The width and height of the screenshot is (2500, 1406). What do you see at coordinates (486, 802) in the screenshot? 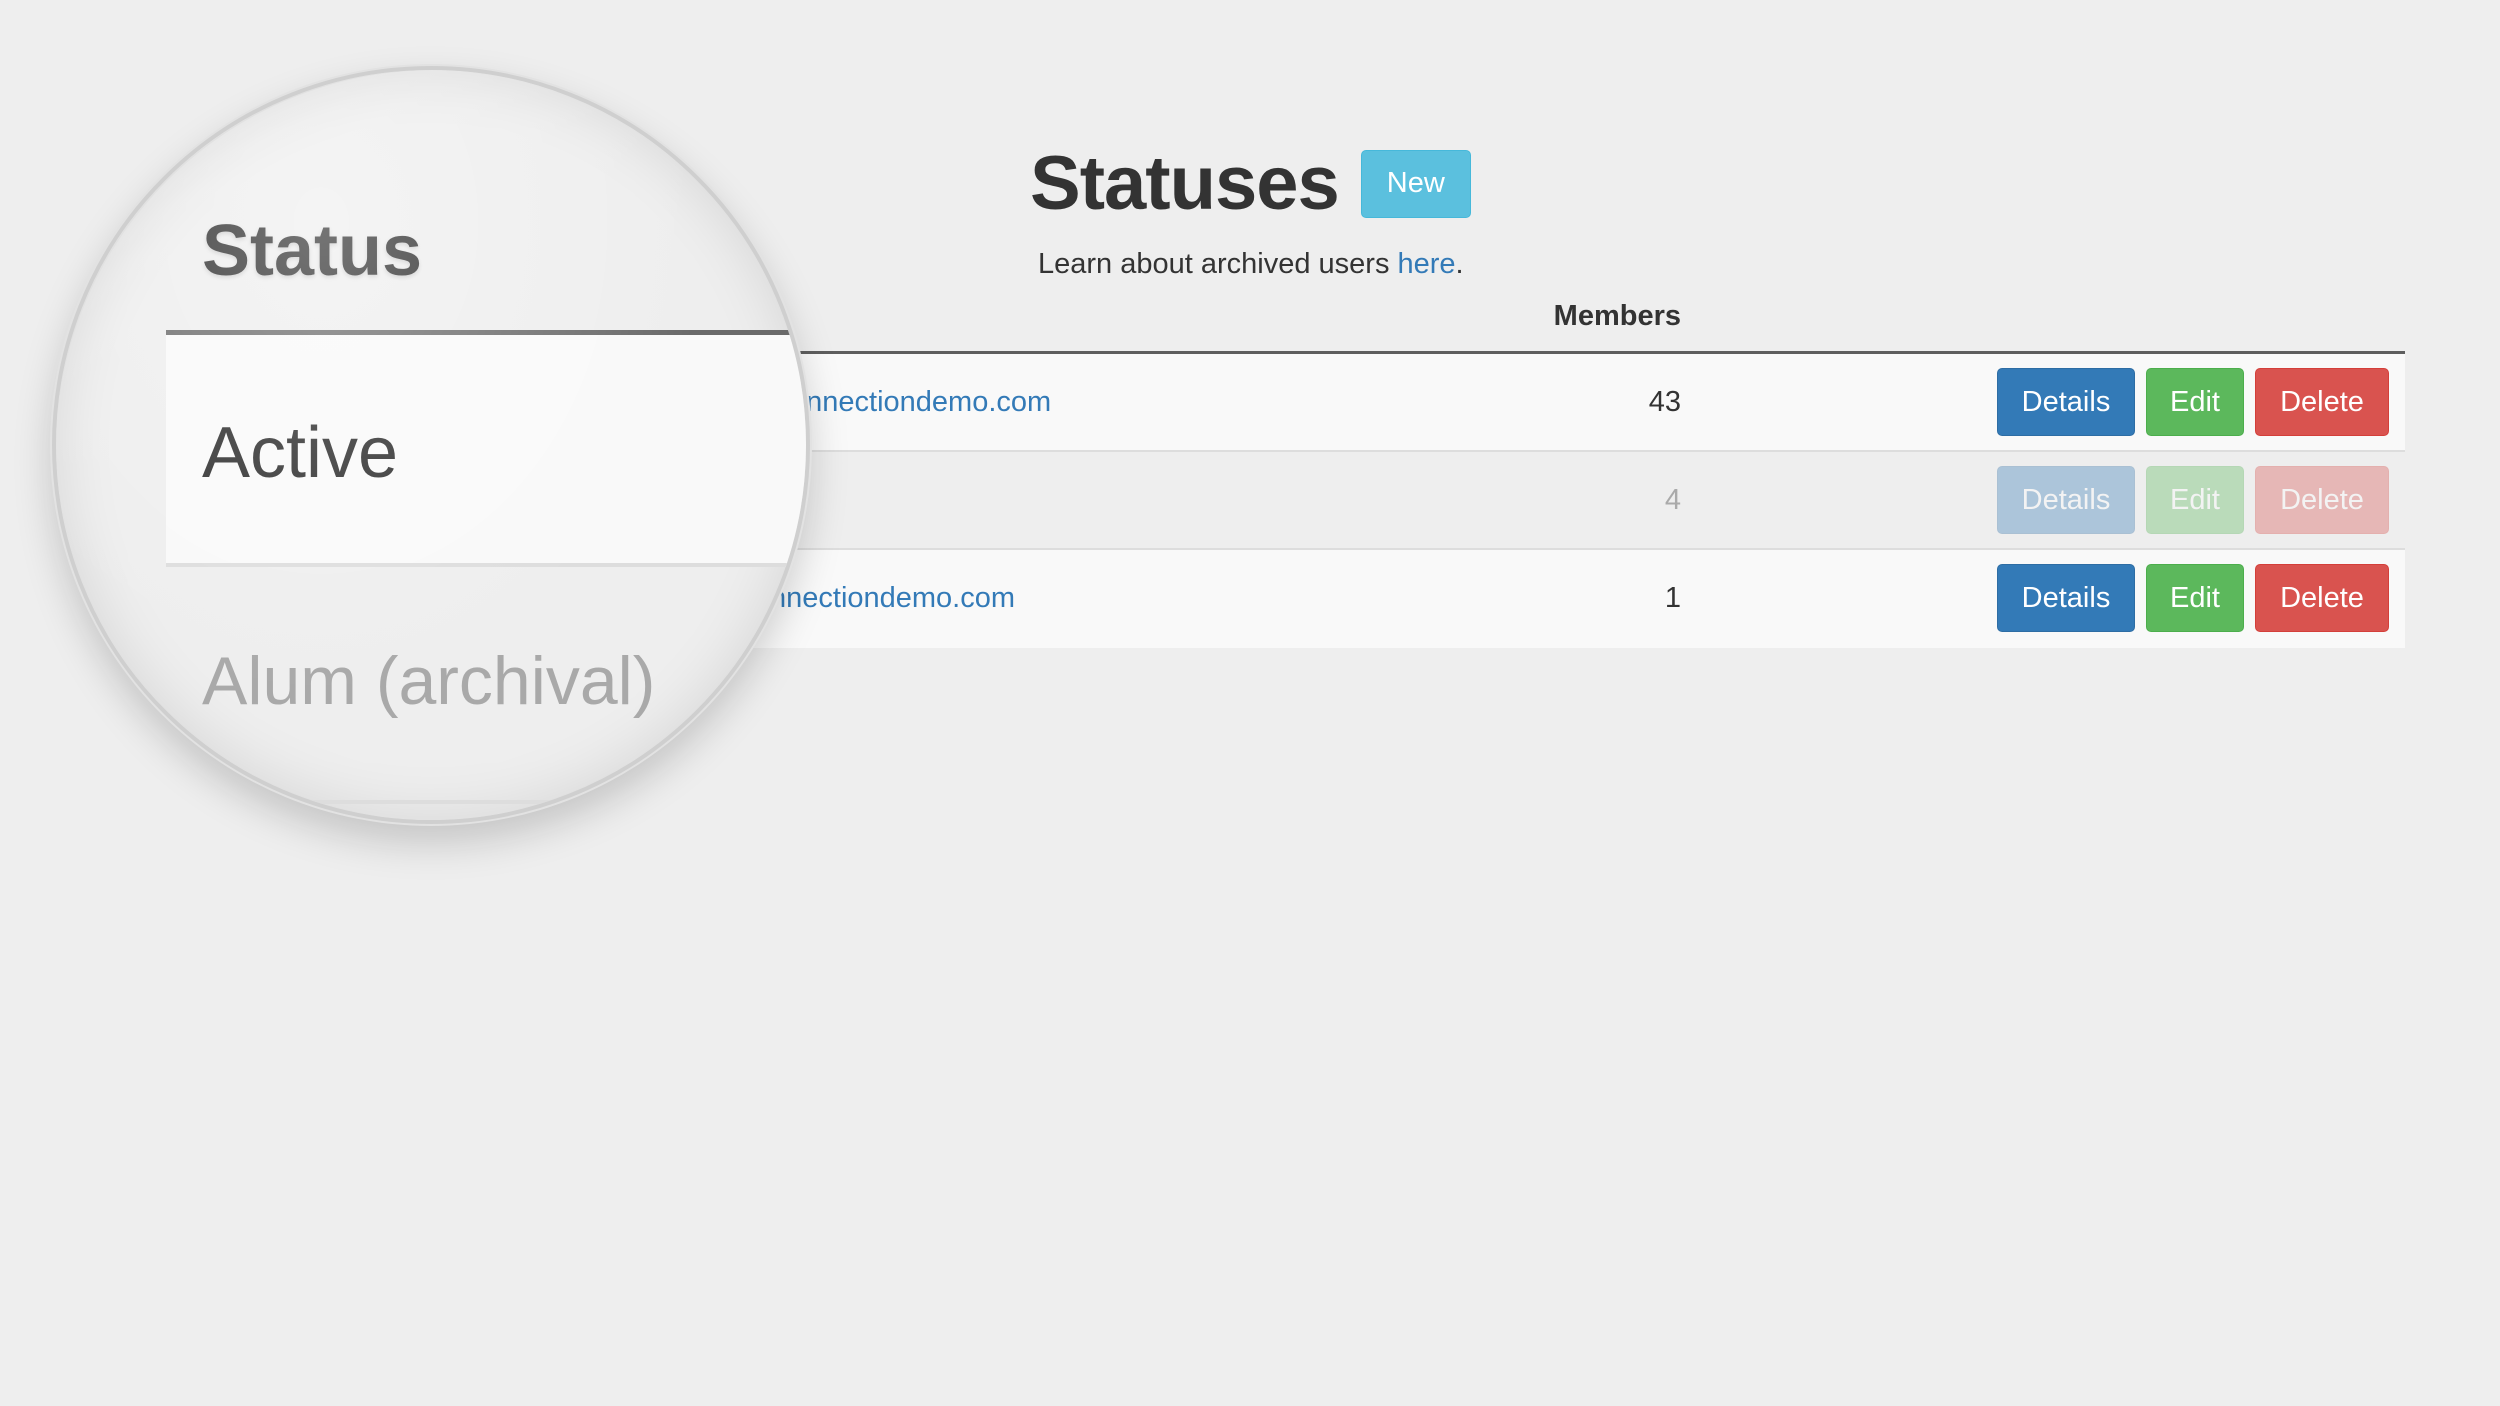
I see `row-divider` at bounding box center [486, 802].